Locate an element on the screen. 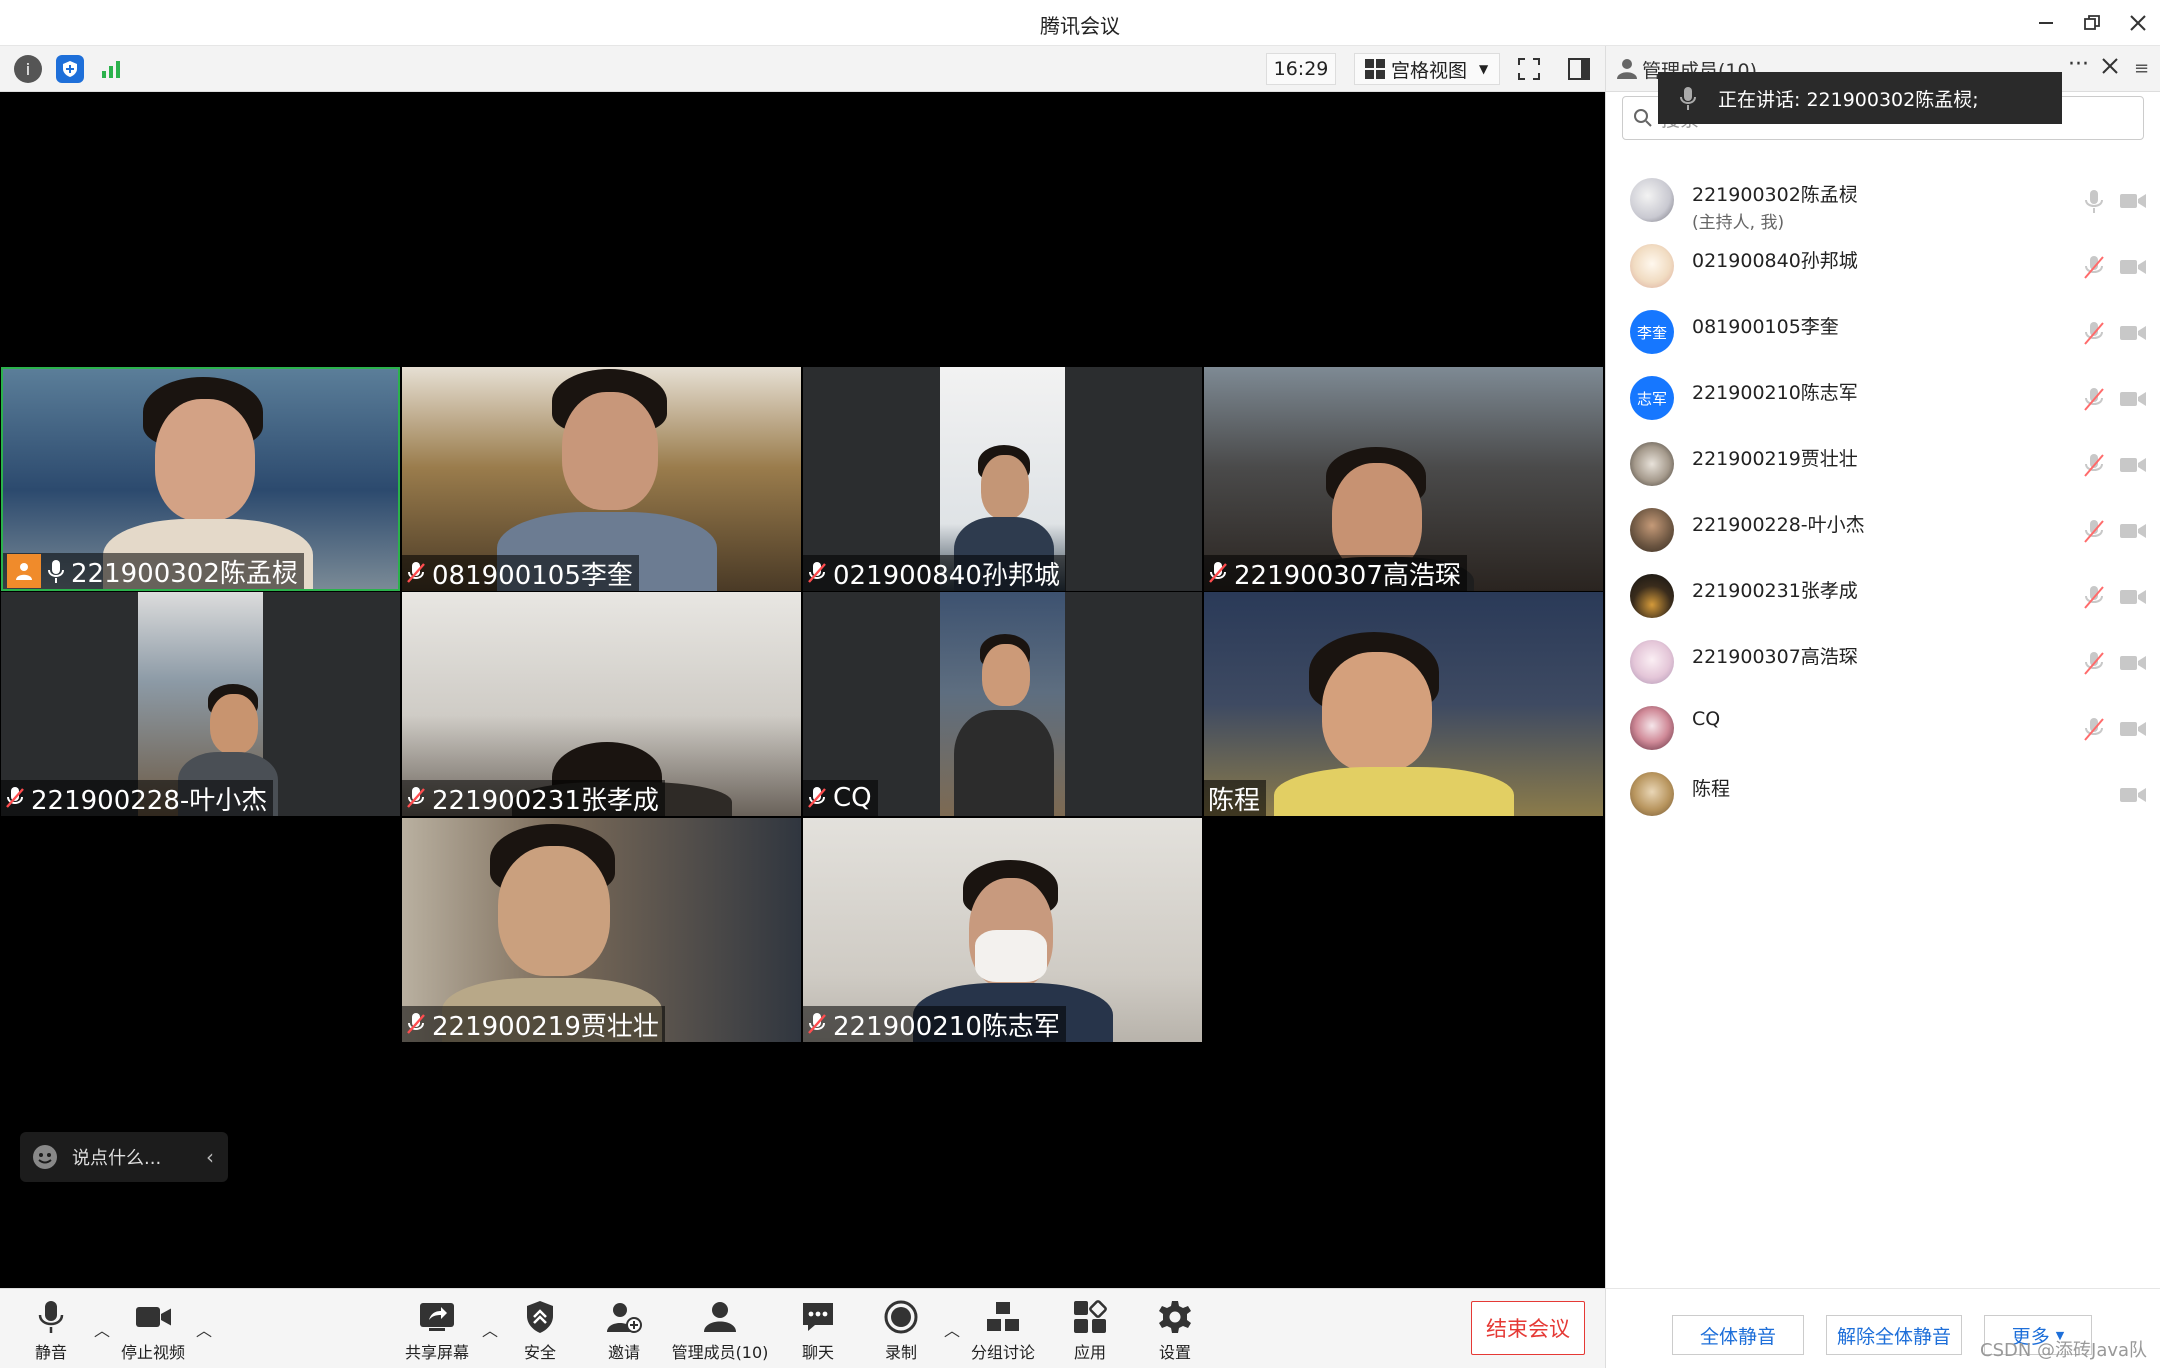 Image resolution: width=2160 pixels, height=1368 pixels. share-screen-button: 共享屏幕 is located at coordinates (437, 1331).